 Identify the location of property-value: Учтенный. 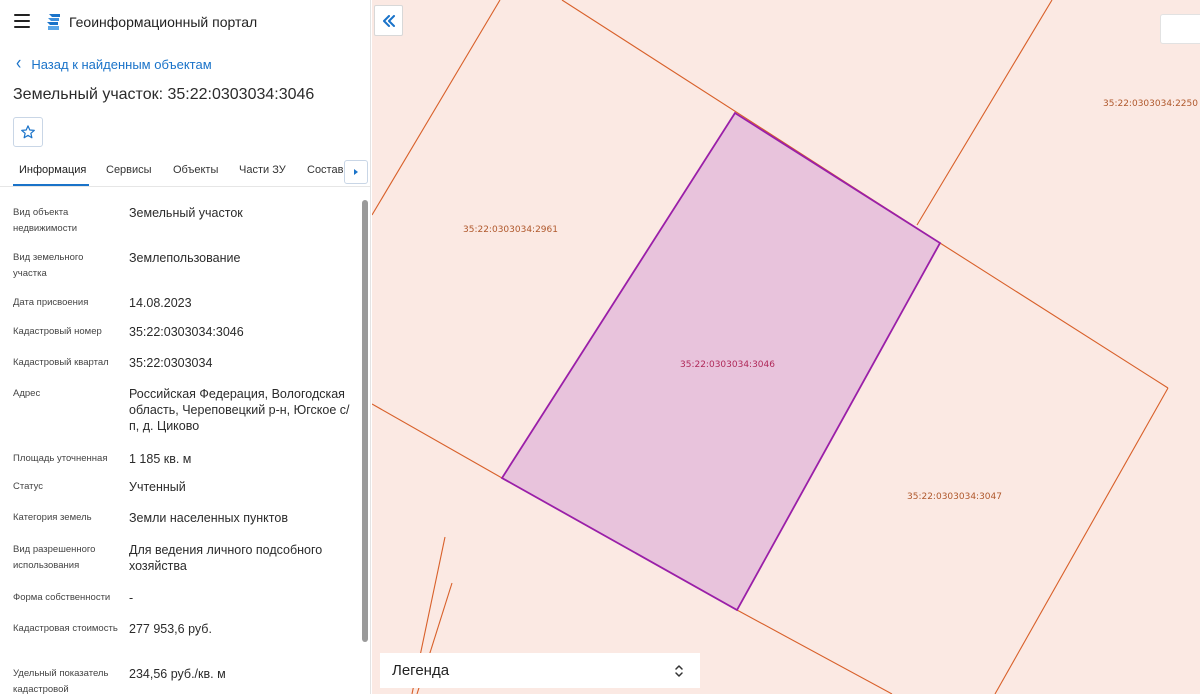
(157, 487).